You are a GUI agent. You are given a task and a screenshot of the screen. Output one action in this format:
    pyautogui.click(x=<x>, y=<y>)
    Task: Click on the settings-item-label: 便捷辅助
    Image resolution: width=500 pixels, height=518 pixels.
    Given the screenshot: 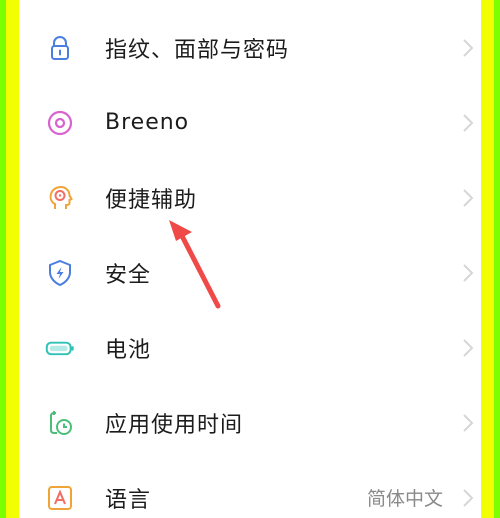 What is the action you would take?
    pyautogui.click(x=151, y=200)
    